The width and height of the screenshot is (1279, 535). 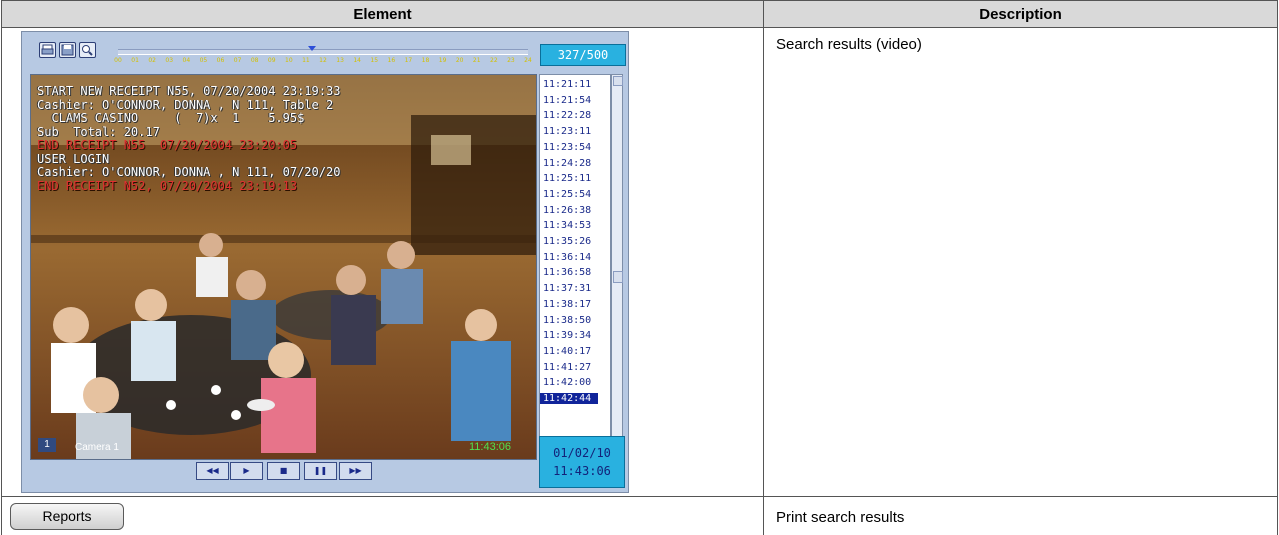 What do you see at coordinates (567, 115) in the screenshot?
I see `time-list-item: 11:22:28` at bounding box center [567, 115].